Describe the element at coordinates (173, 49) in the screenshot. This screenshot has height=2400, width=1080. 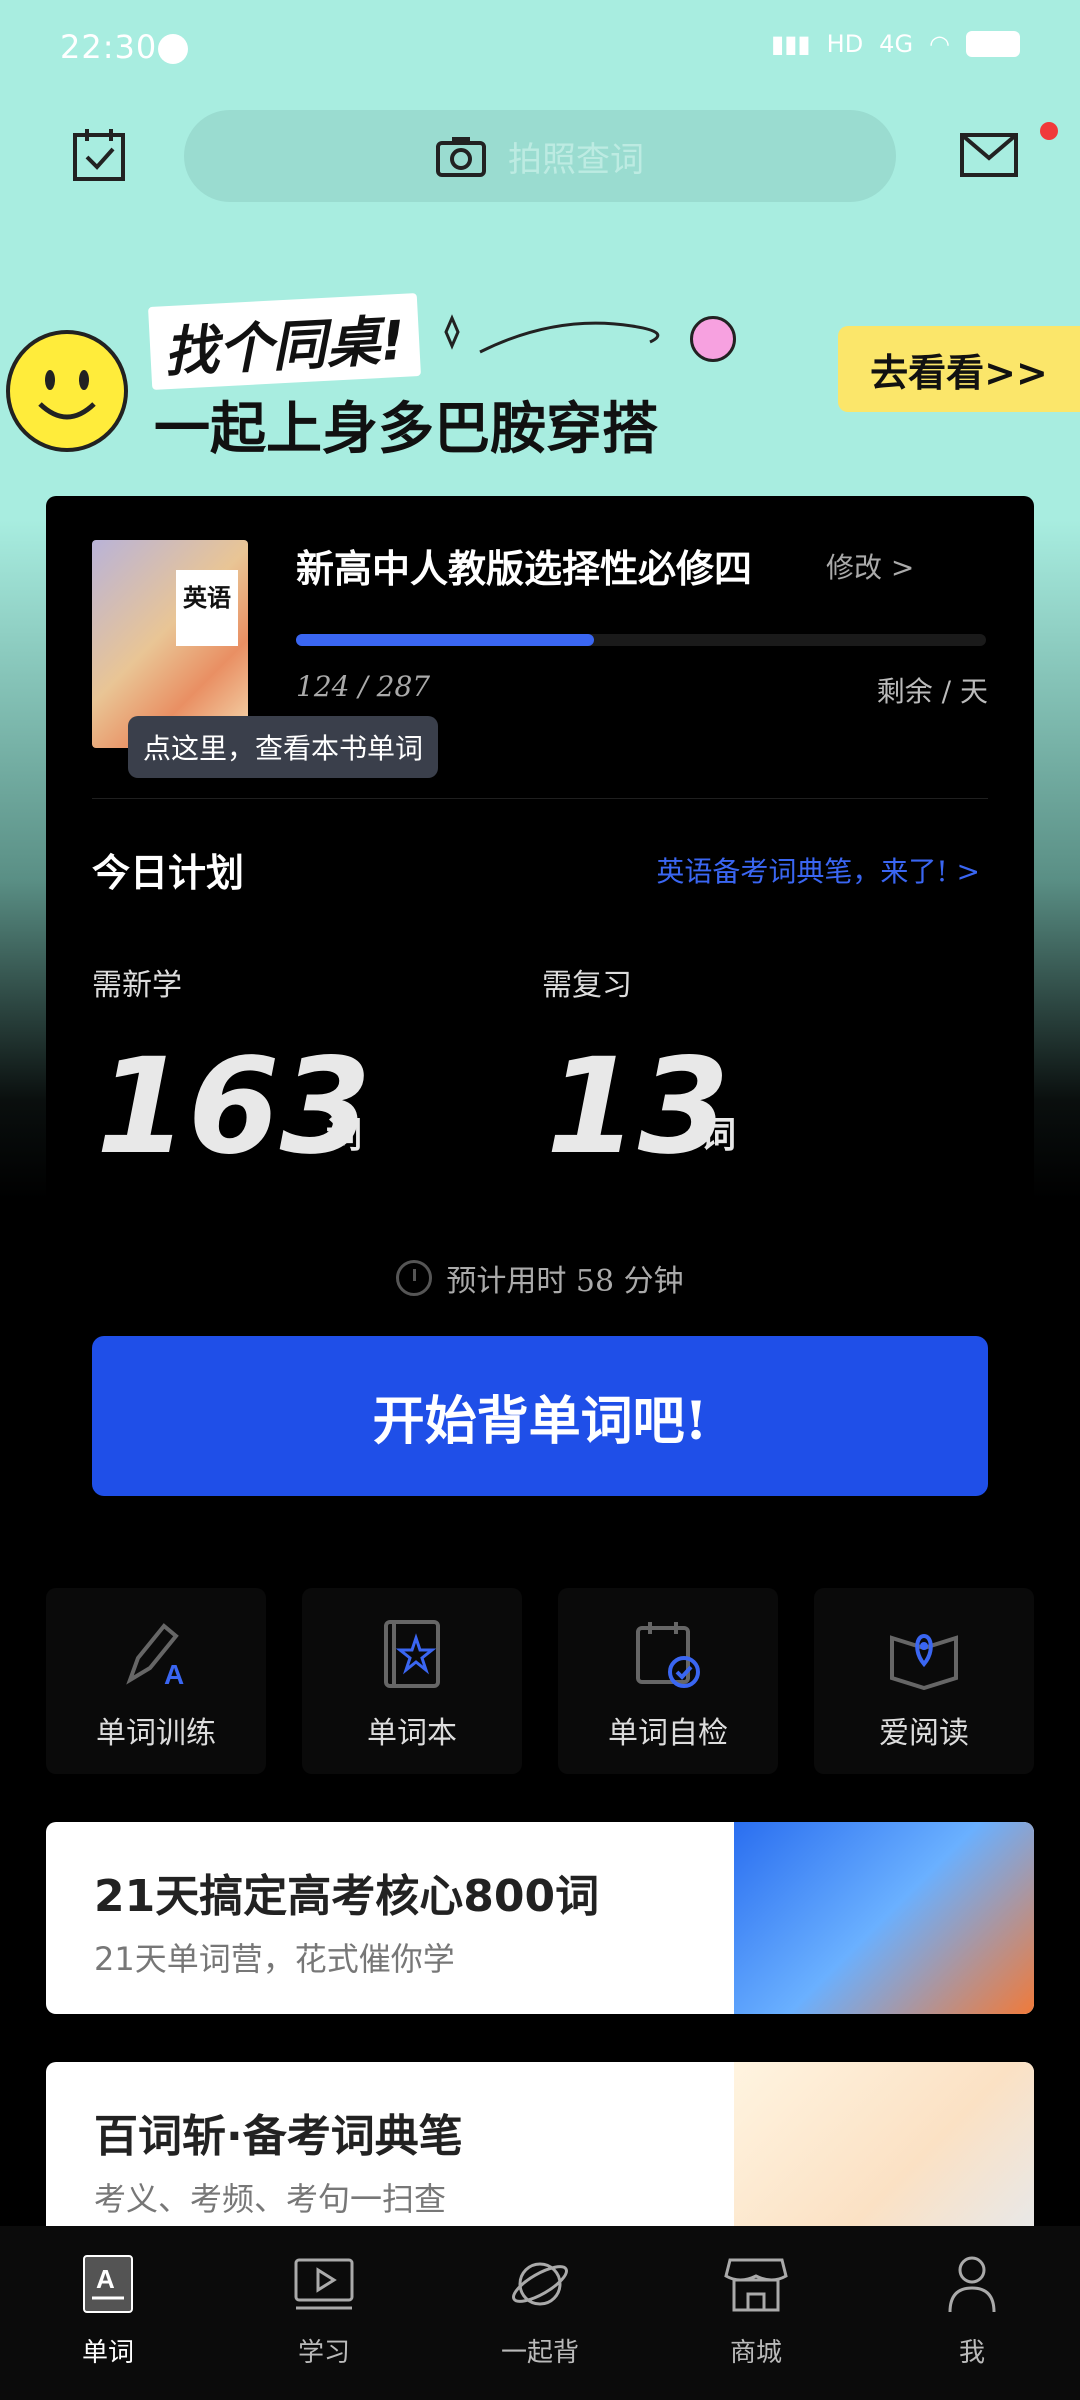
I see `globe-icon` at that location.